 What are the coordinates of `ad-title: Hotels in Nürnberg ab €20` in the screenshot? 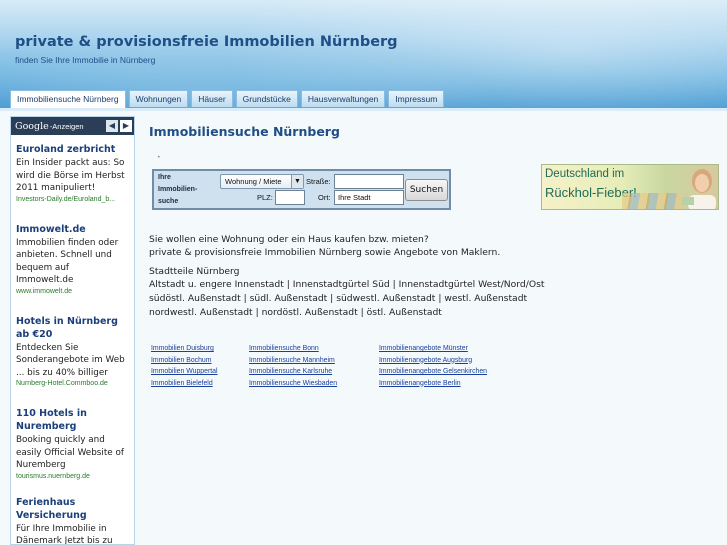 It's located at (72, 328).